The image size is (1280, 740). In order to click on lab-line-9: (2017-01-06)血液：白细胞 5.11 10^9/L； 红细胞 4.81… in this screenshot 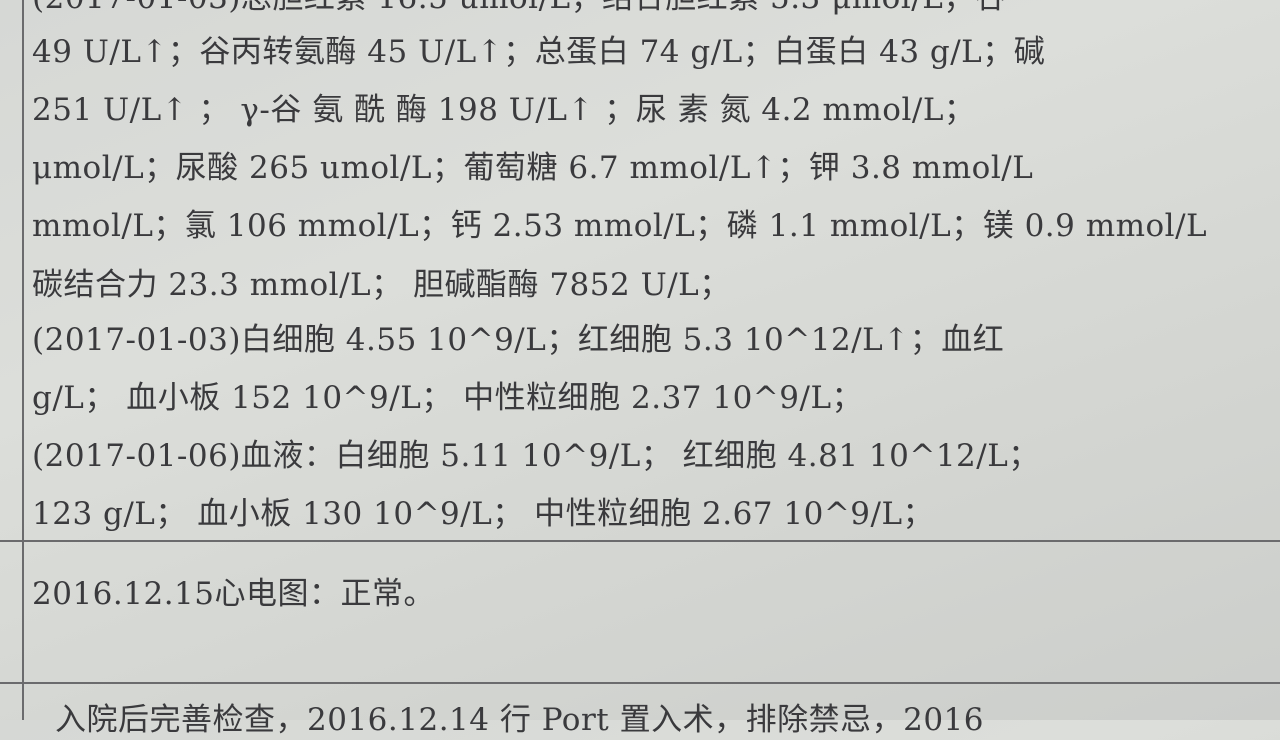, I will do `click(536, 456)`.